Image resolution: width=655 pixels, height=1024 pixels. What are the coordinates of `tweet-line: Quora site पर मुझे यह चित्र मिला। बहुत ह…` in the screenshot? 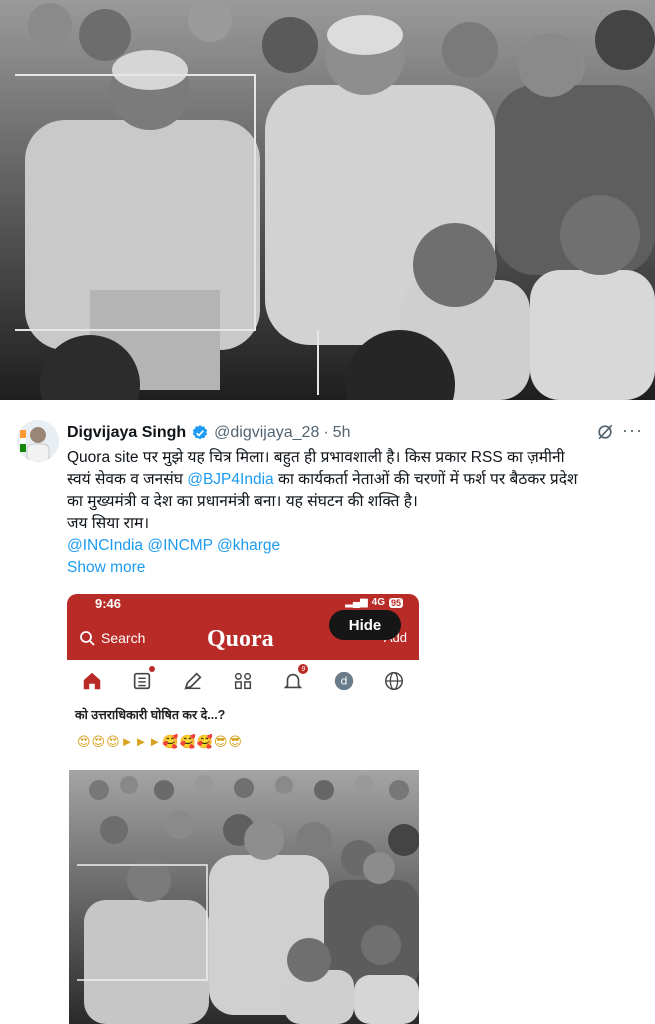 It's located at (316, 457).